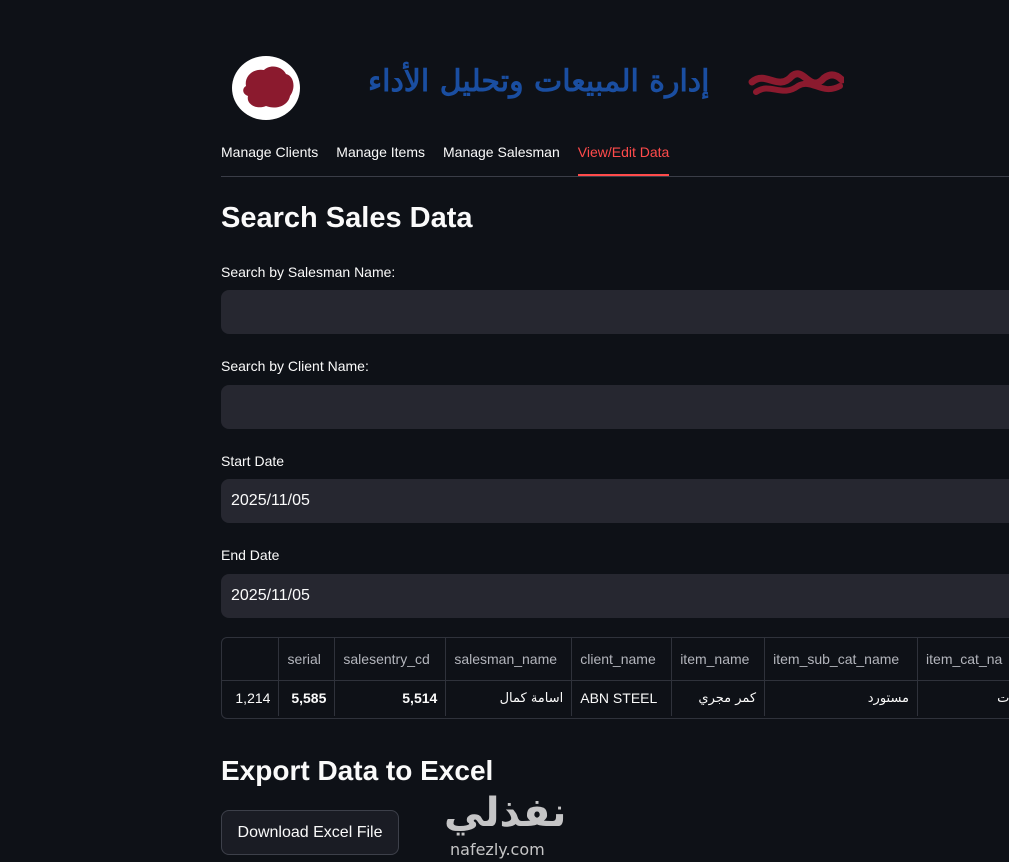 The height and width of the screenshot is (862, 1009). What do you see at coordinates (497, 849) in the screenshot?
I see `watermark-url: nafezly.com` at bounding box center [497, 849].